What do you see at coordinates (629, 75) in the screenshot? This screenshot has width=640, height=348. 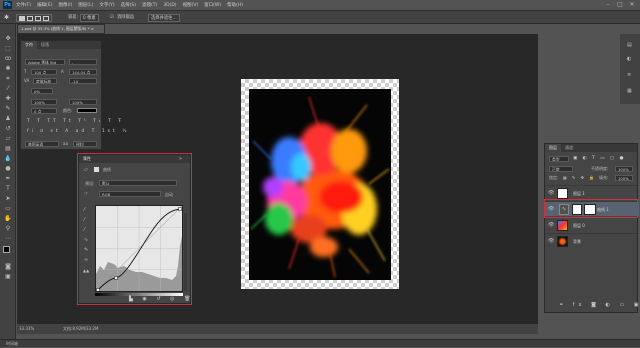 I see `properties-panel-icon: ≡` at bounding box center [629, 75].